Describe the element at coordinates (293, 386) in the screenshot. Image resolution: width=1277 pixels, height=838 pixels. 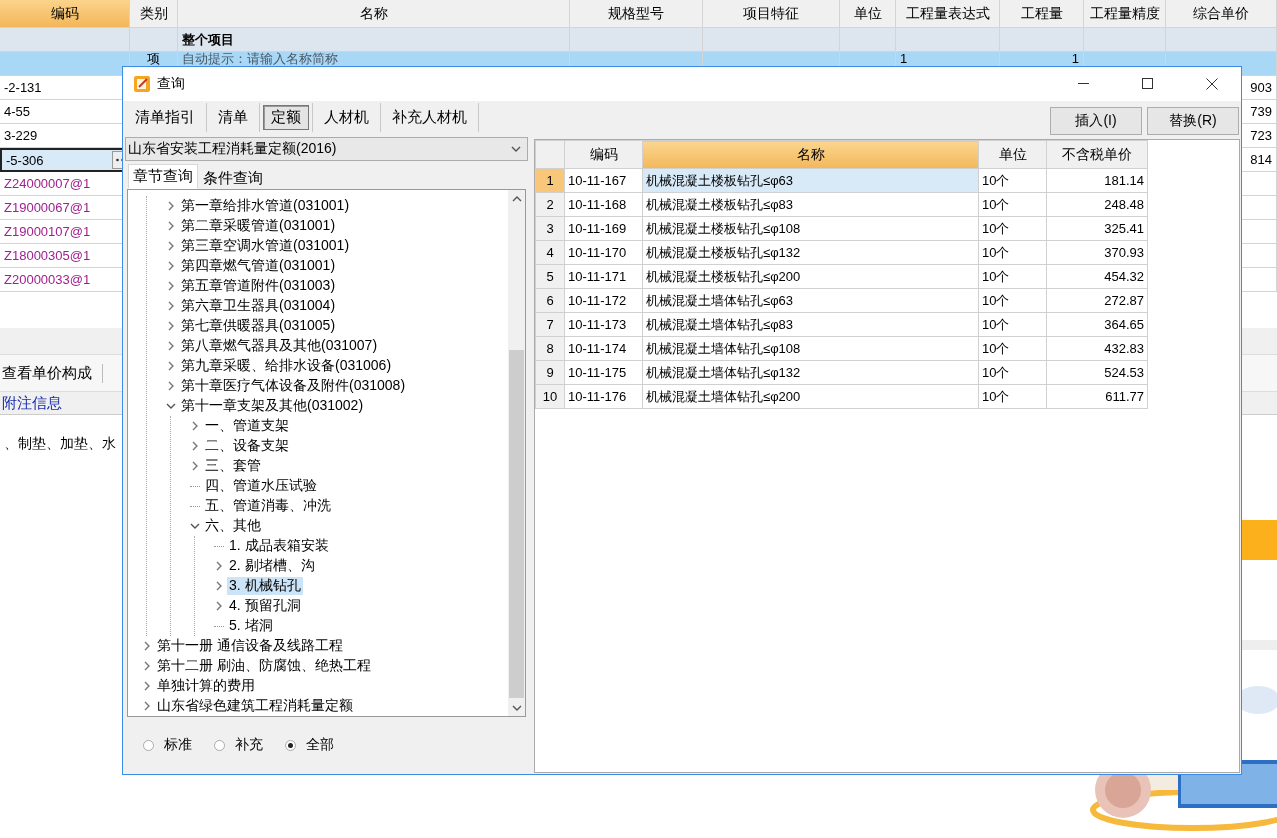
I see `tree-item: 第十章医疗气体设备及附件(031008)` at that location.